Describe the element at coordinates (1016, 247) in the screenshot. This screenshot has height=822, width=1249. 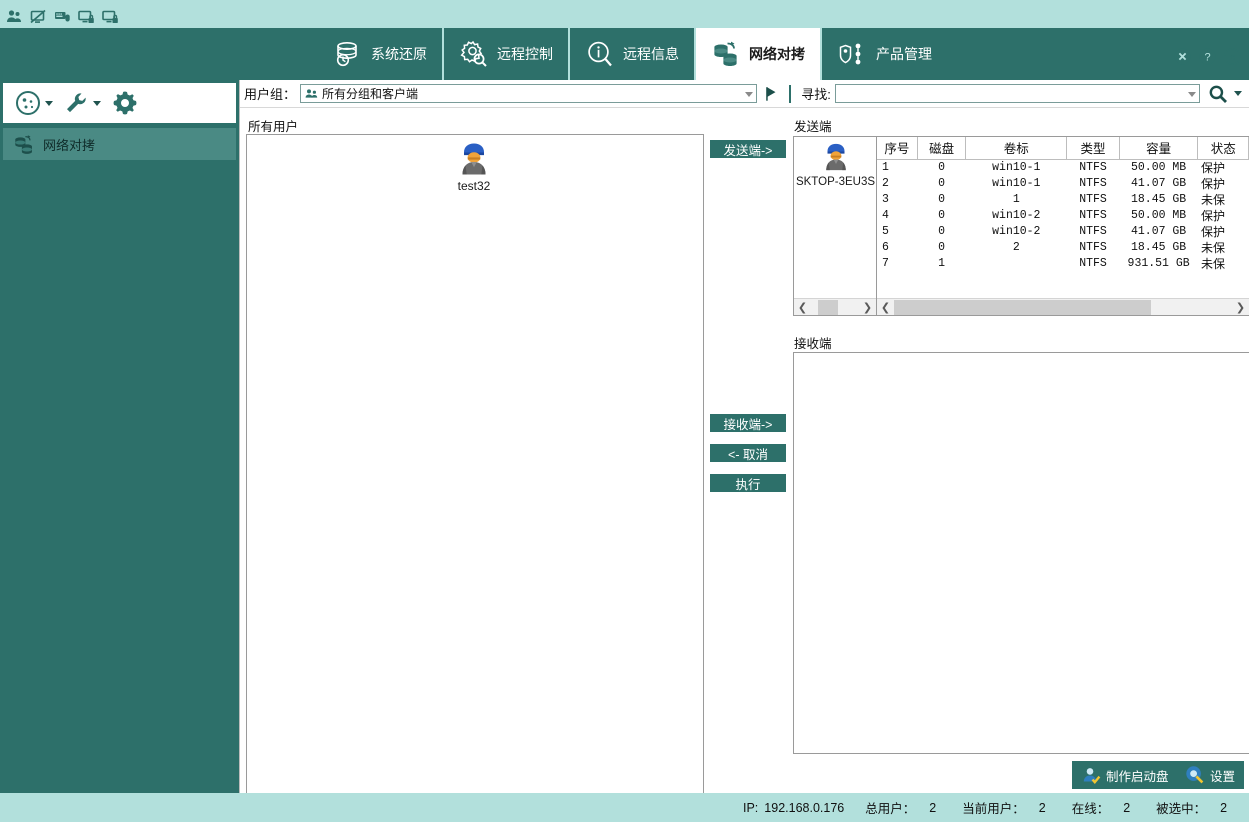
I see `cell-volume: 2` at that location.